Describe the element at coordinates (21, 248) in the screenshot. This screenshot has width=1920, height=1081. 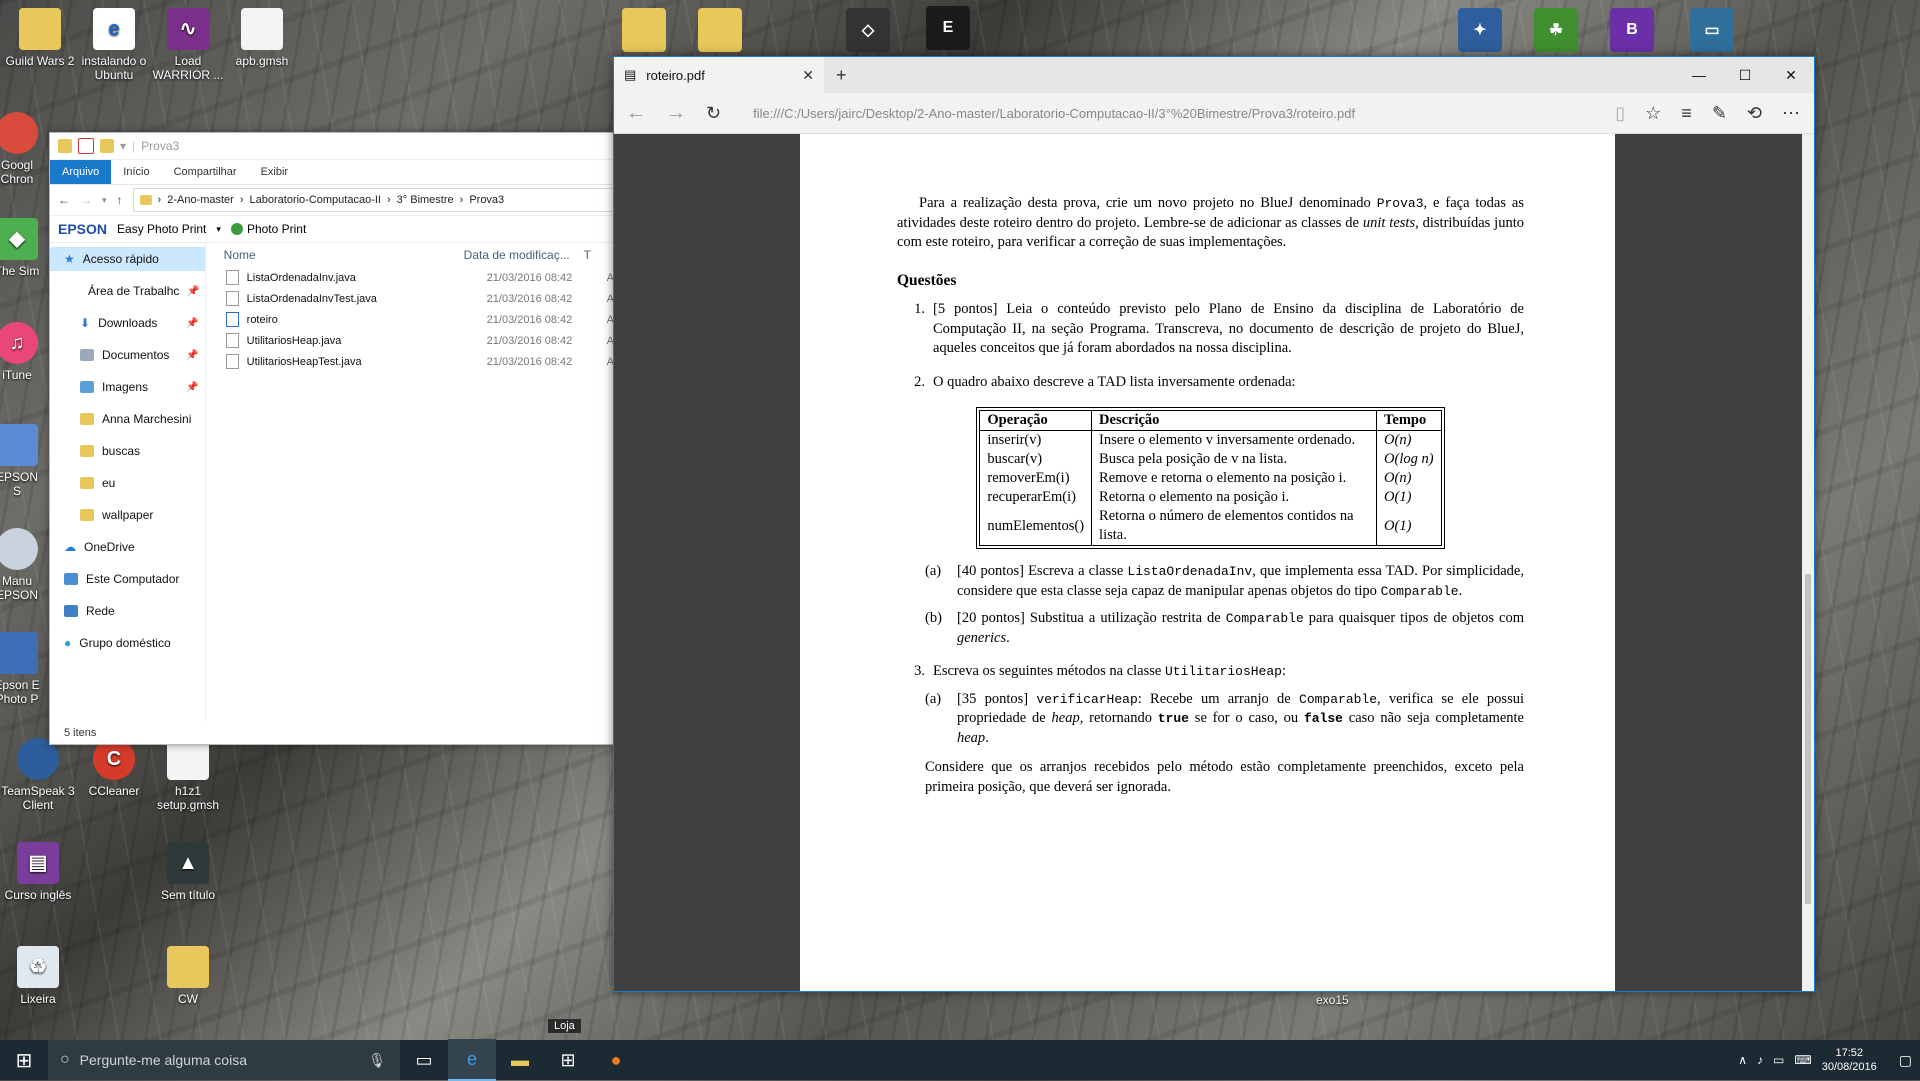
I see `desktop-icon-the-sims: ◆ The Sim` at that location.